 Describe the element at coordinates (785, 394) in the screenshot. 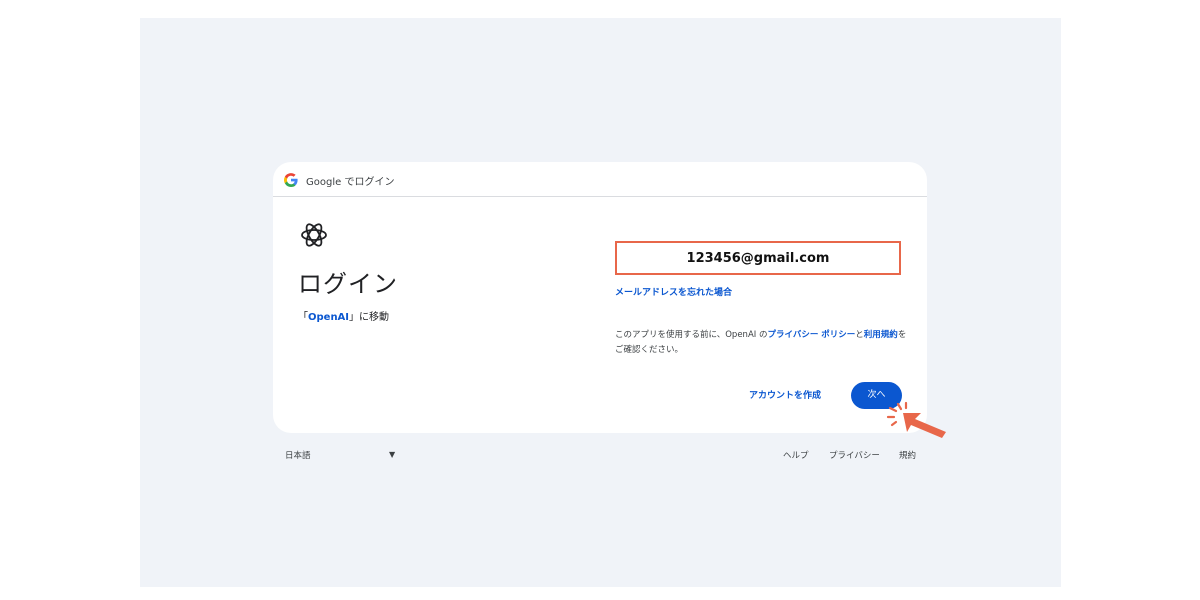

I see `create-account-button: アカウントを作成` at that location.